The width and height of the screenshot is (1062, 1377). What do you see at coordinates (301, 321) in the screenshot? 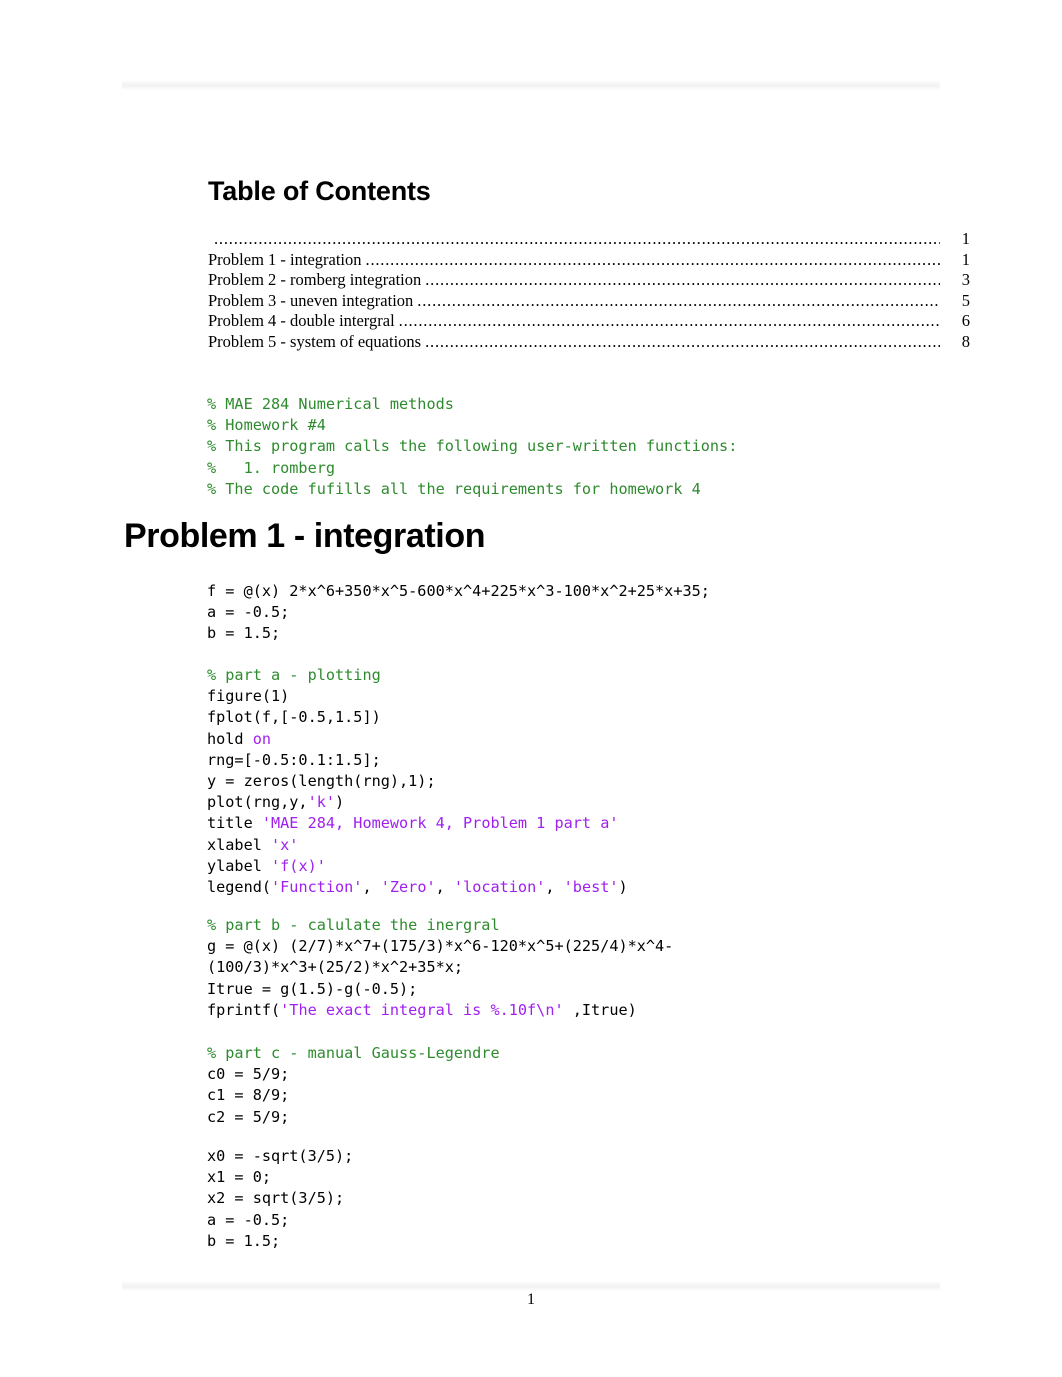
I see `toc-entry-label: Problem 4 - double intergral` at bounding box center [301, 321].